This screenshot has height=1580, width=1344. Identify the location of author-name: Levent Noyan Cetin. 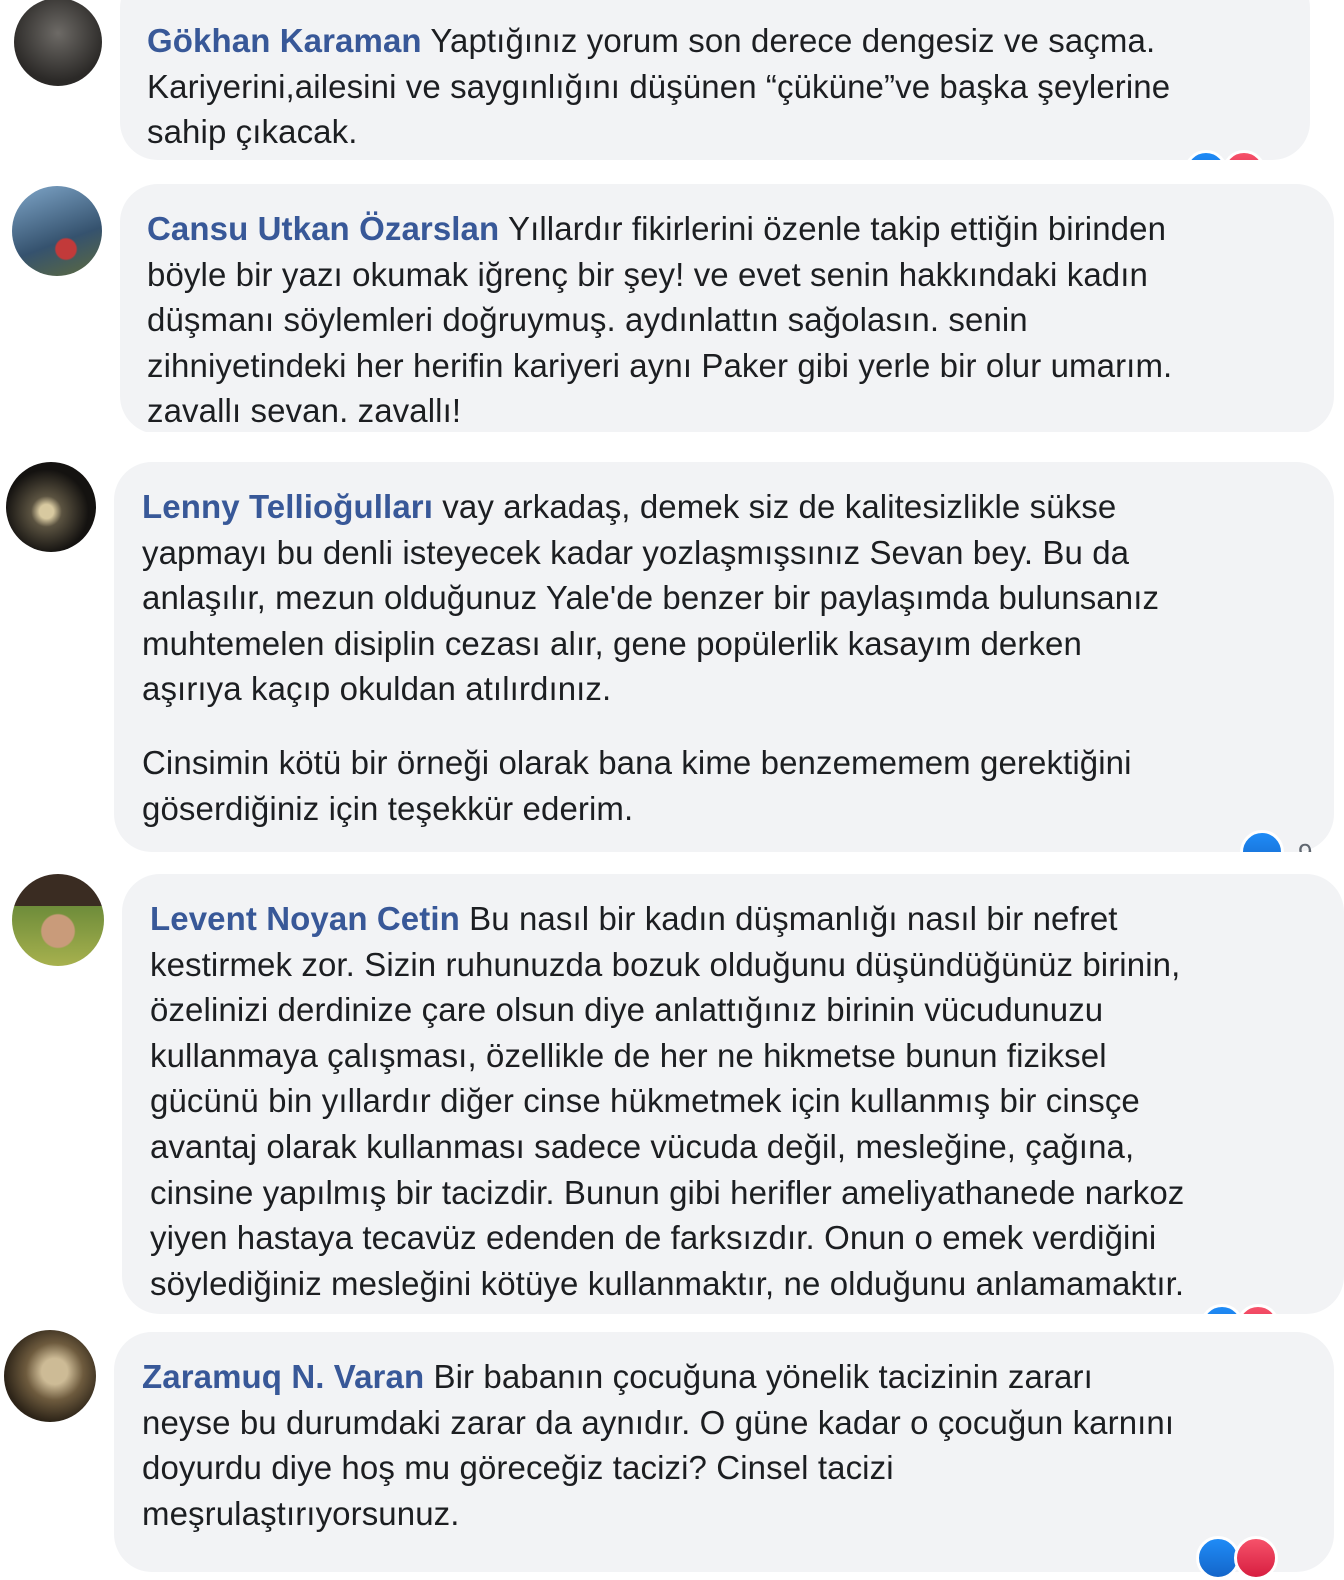
(305, 918).